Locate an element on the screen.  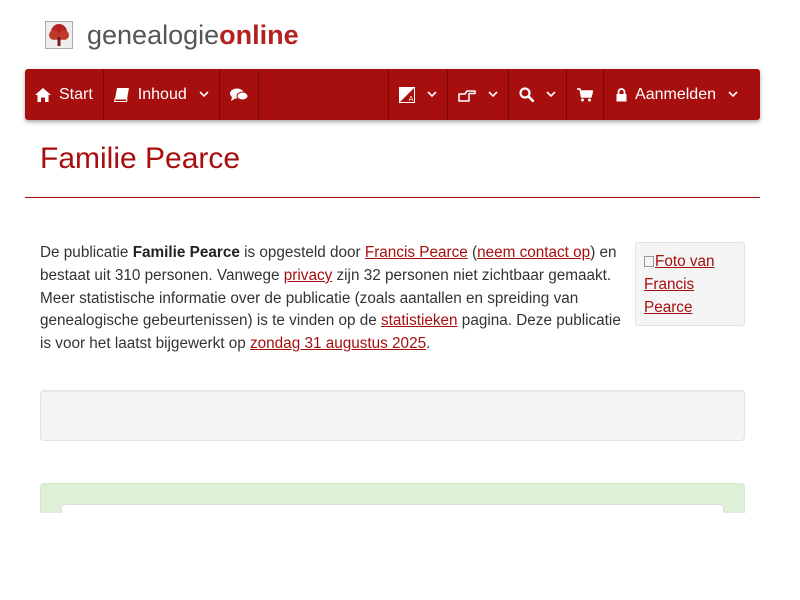
contact-link: neem contact op is located at coordinates (533, 252).